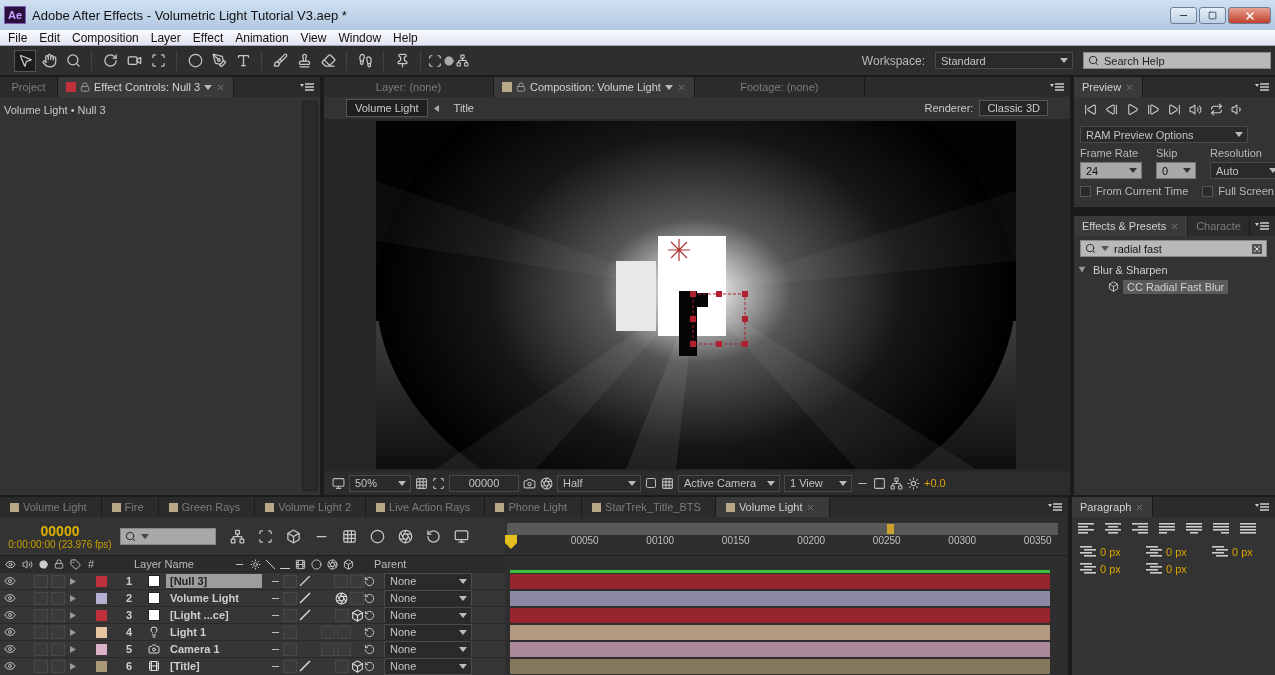 The height and width of the screenshot is (675, 1275). Describe the element at coordinates (1237, 109) in the screenshot. I see `ram-preview-icon` at that location.